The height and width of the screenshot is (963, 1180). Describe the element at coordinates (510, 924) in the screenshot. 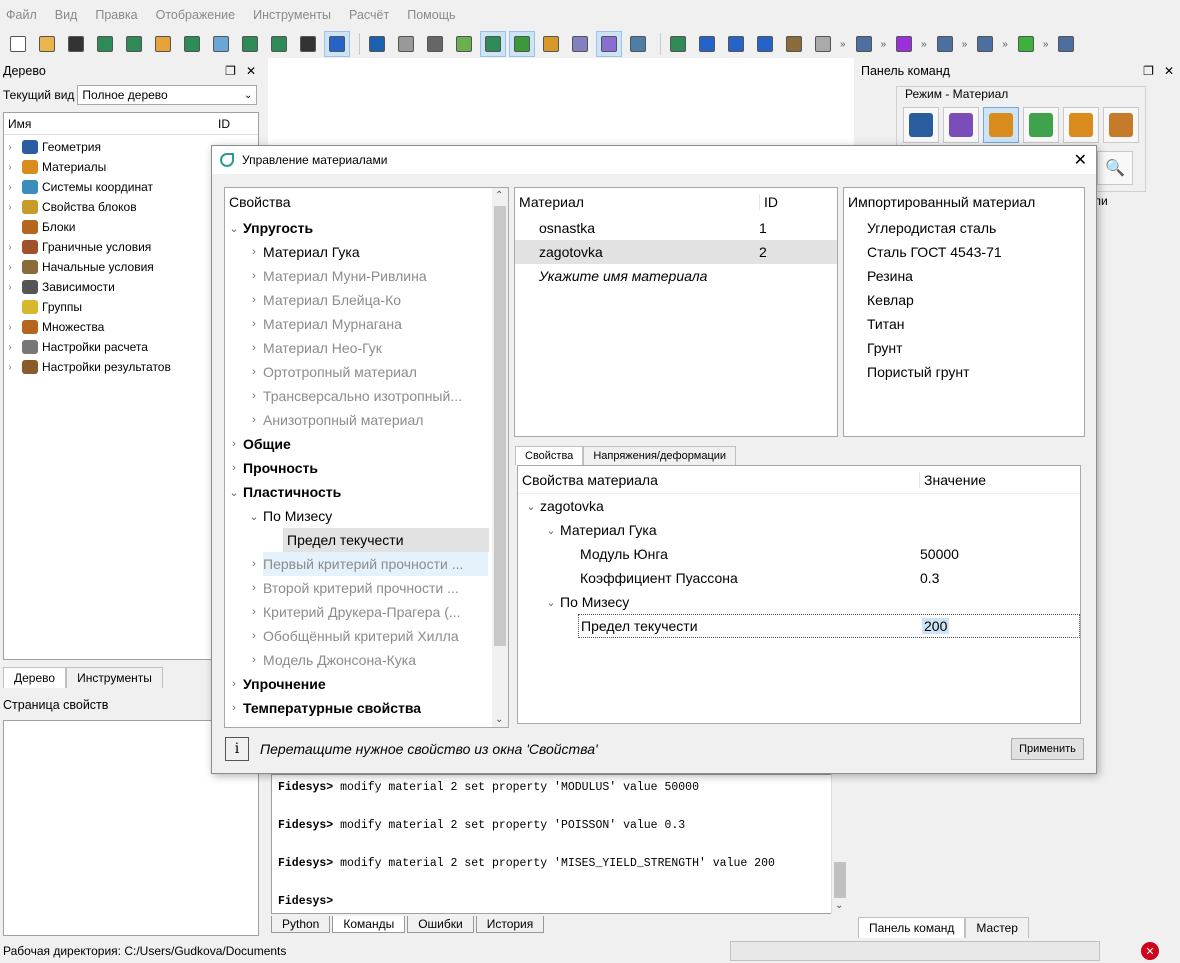

I see `console-tab-3: История` at that location.